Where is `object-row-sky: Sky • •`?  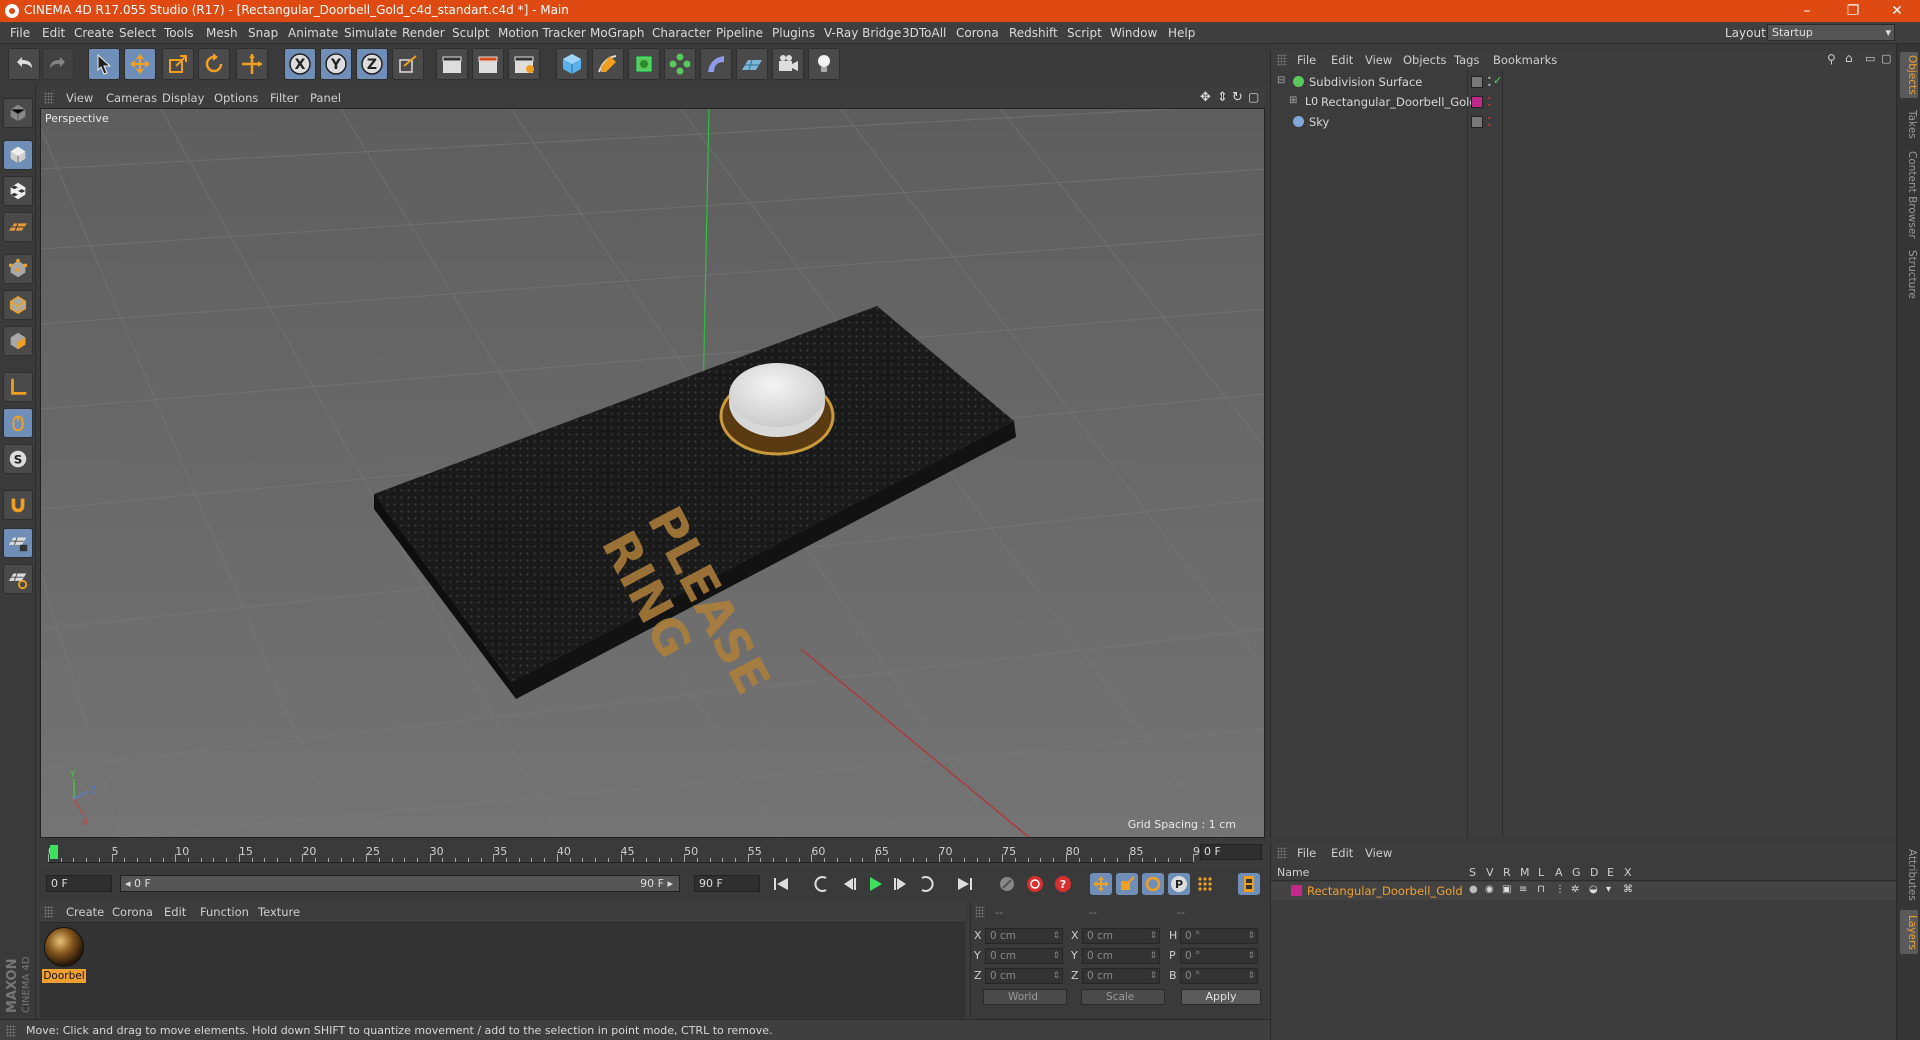 object-row-sky: Sky • • is located at coordinates (1584, 122).